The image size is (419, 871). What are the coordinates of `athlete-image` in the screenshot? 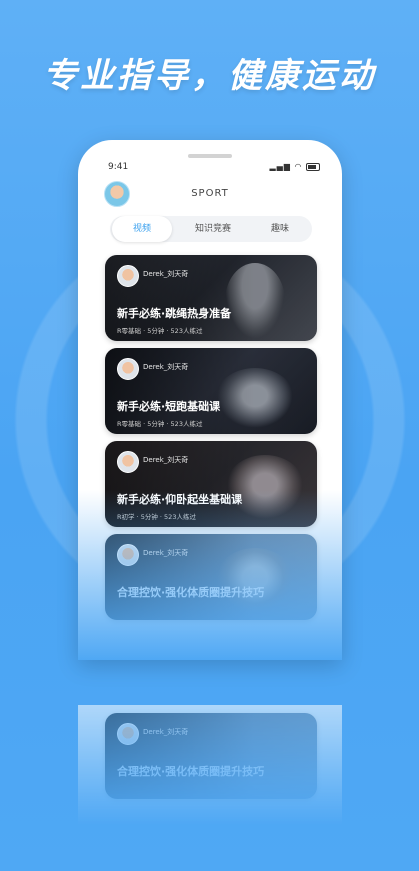 It's located at (255, 581).